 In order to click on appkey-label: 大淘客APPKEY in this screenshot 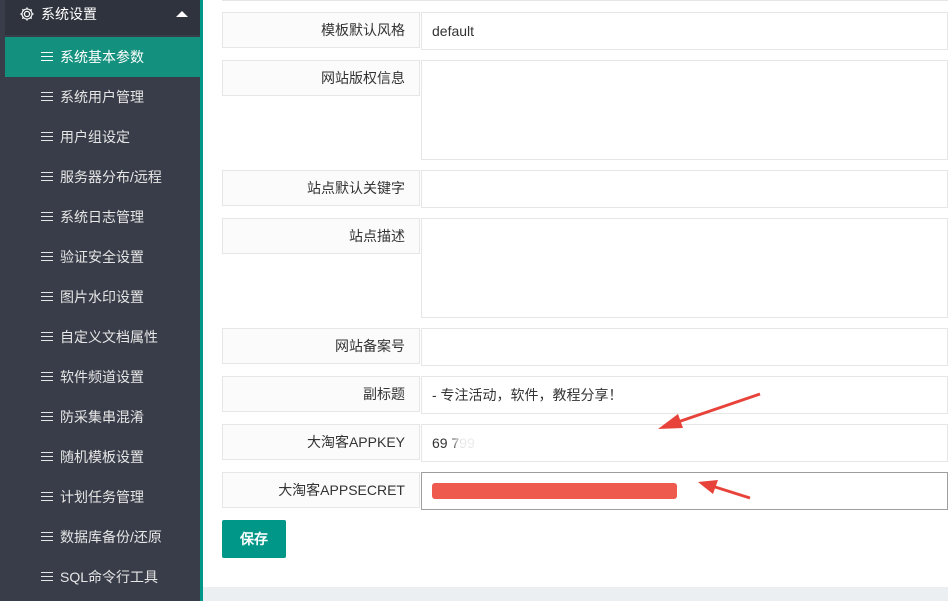, I will do `click(321, 442)`.